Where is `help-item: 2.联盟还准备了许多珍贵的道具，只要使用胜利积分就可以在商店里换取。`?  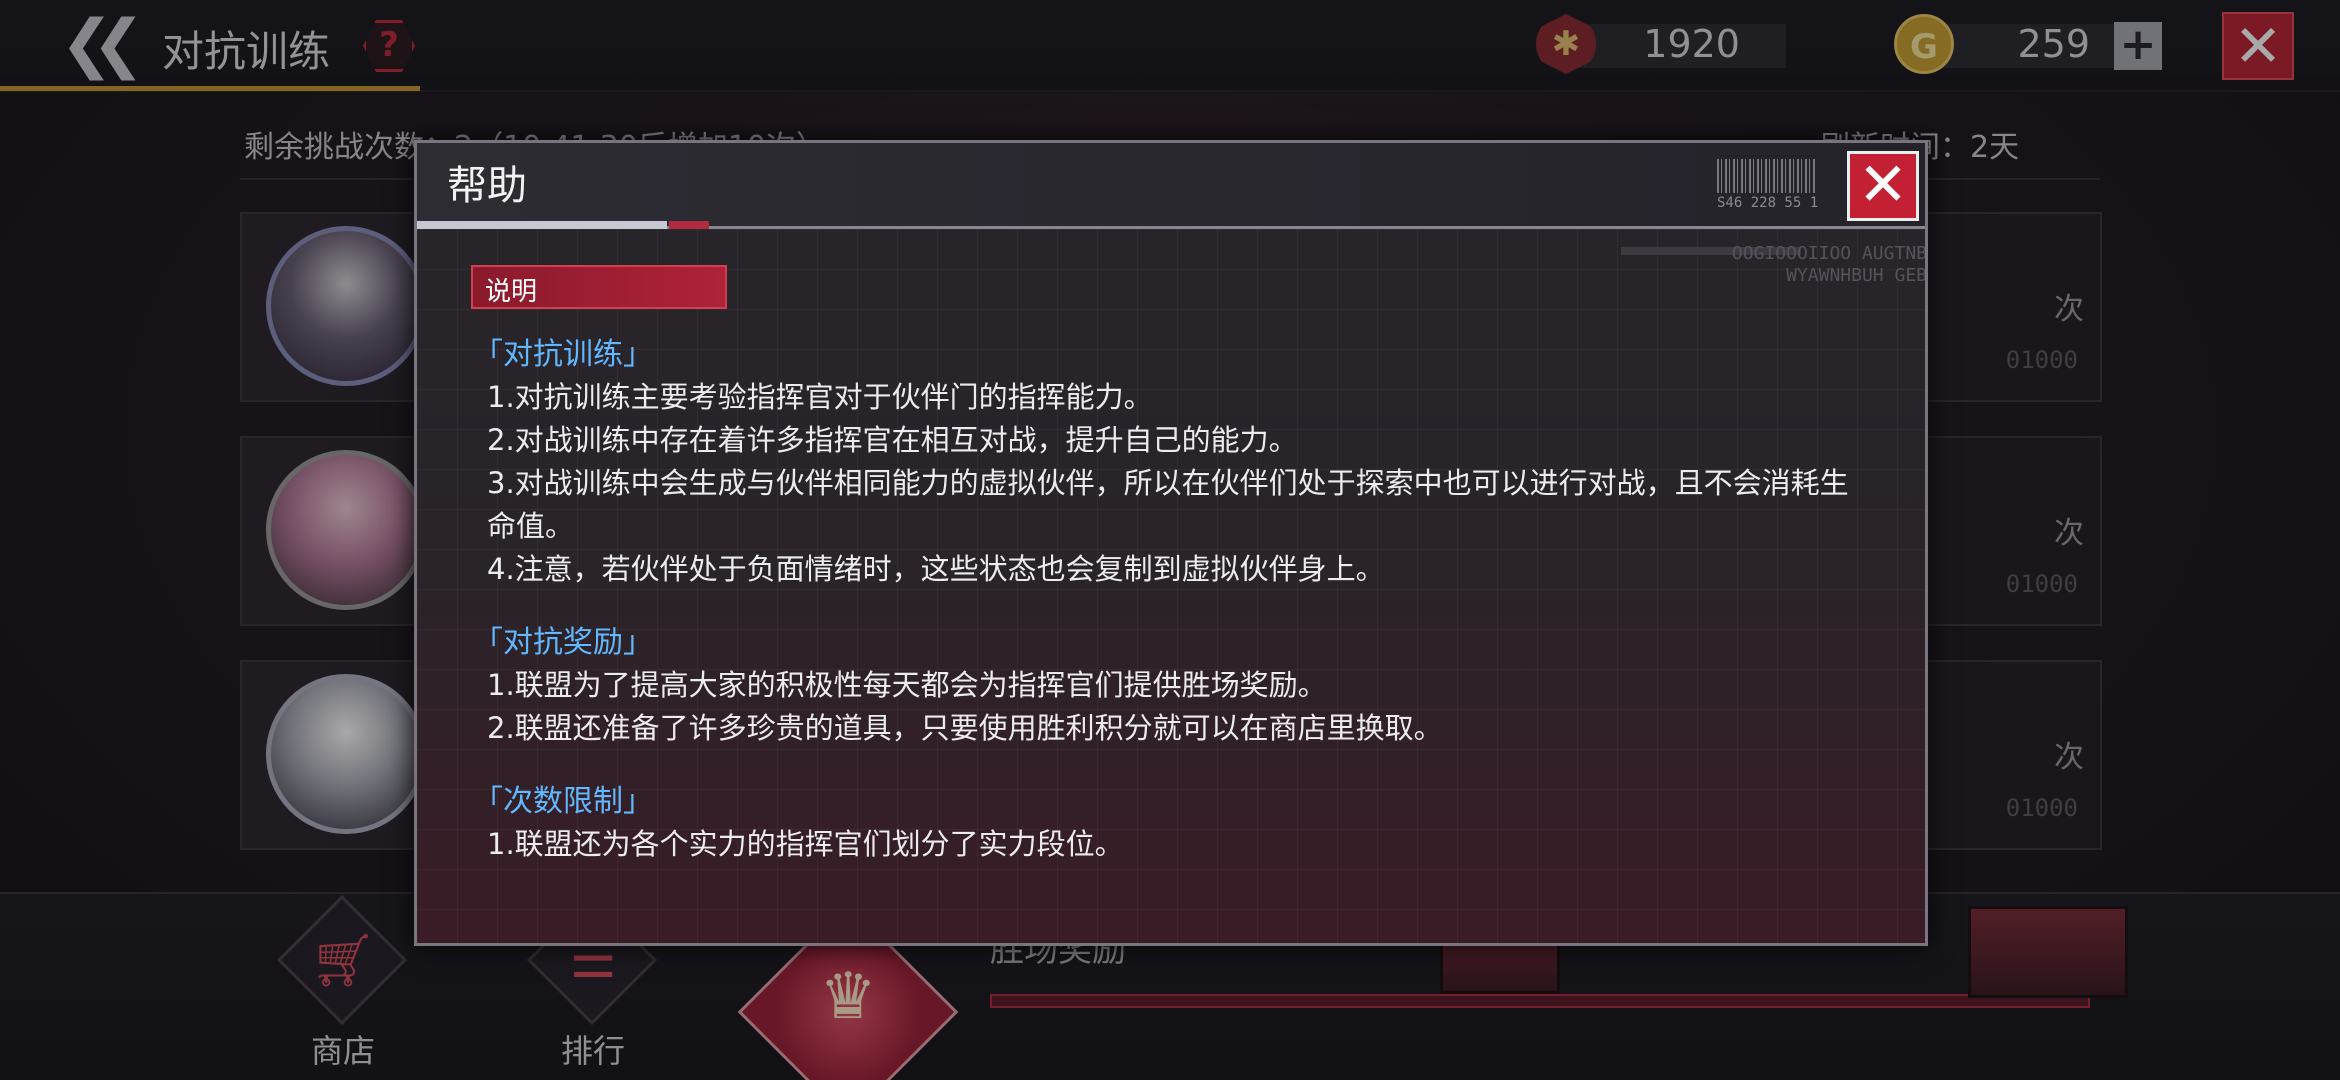
help-item: 2.联盟还准备了许多珍贵的道具，只要使用胜利积分就可以在商店里换取。 is located at coordinates (965, 728).